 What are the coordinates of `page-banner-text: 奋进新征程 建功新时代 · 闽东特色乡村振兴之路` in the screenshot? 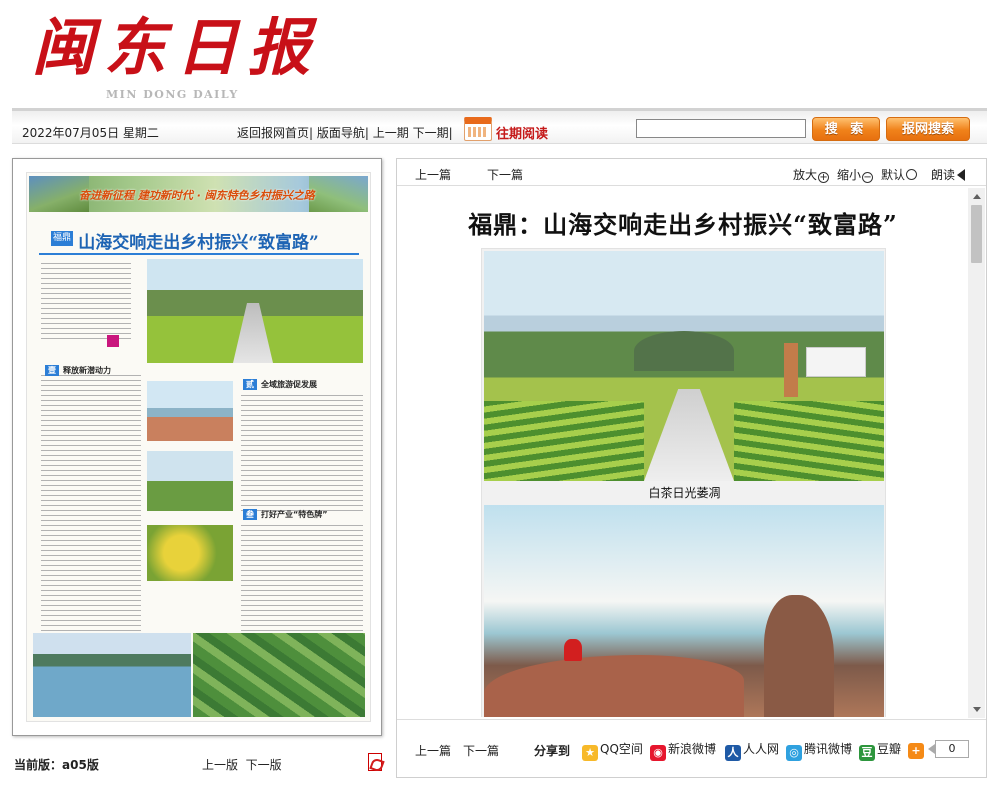 It's located at (197, 195).